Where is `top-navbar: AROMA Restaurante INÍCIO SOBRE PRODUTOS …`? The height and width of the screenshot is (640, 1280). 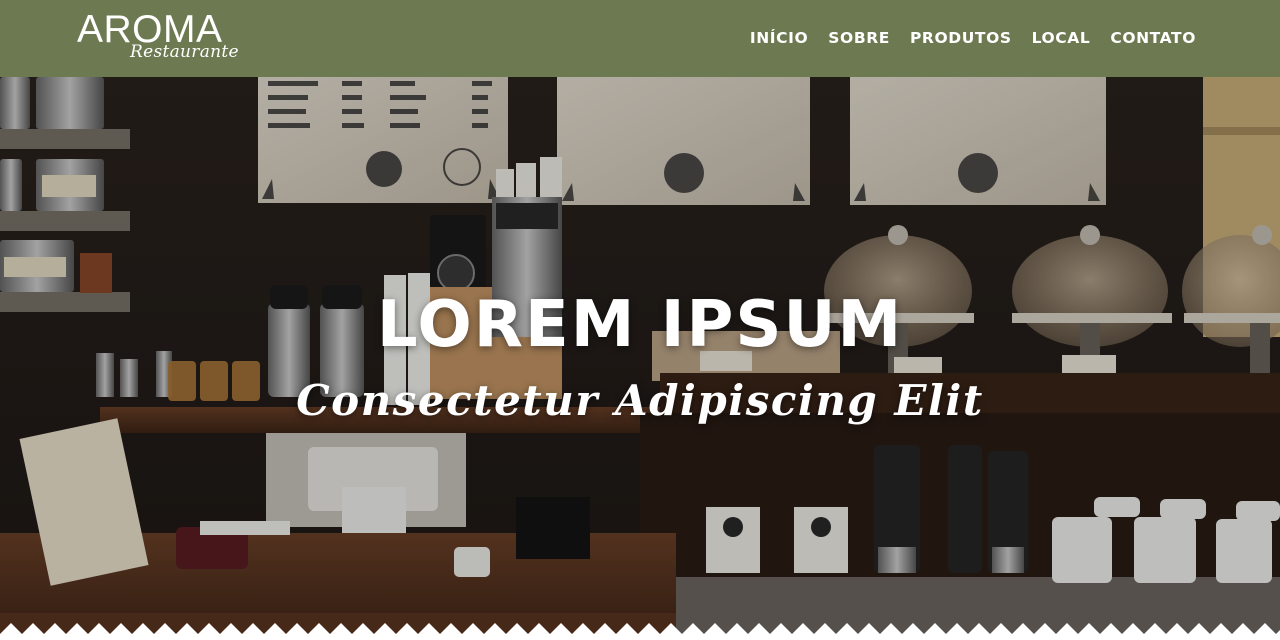
top-navbar: AROMA Restaurante INÍCIO SOBRE PRODUTOS … is located at coordinates (640, 38).